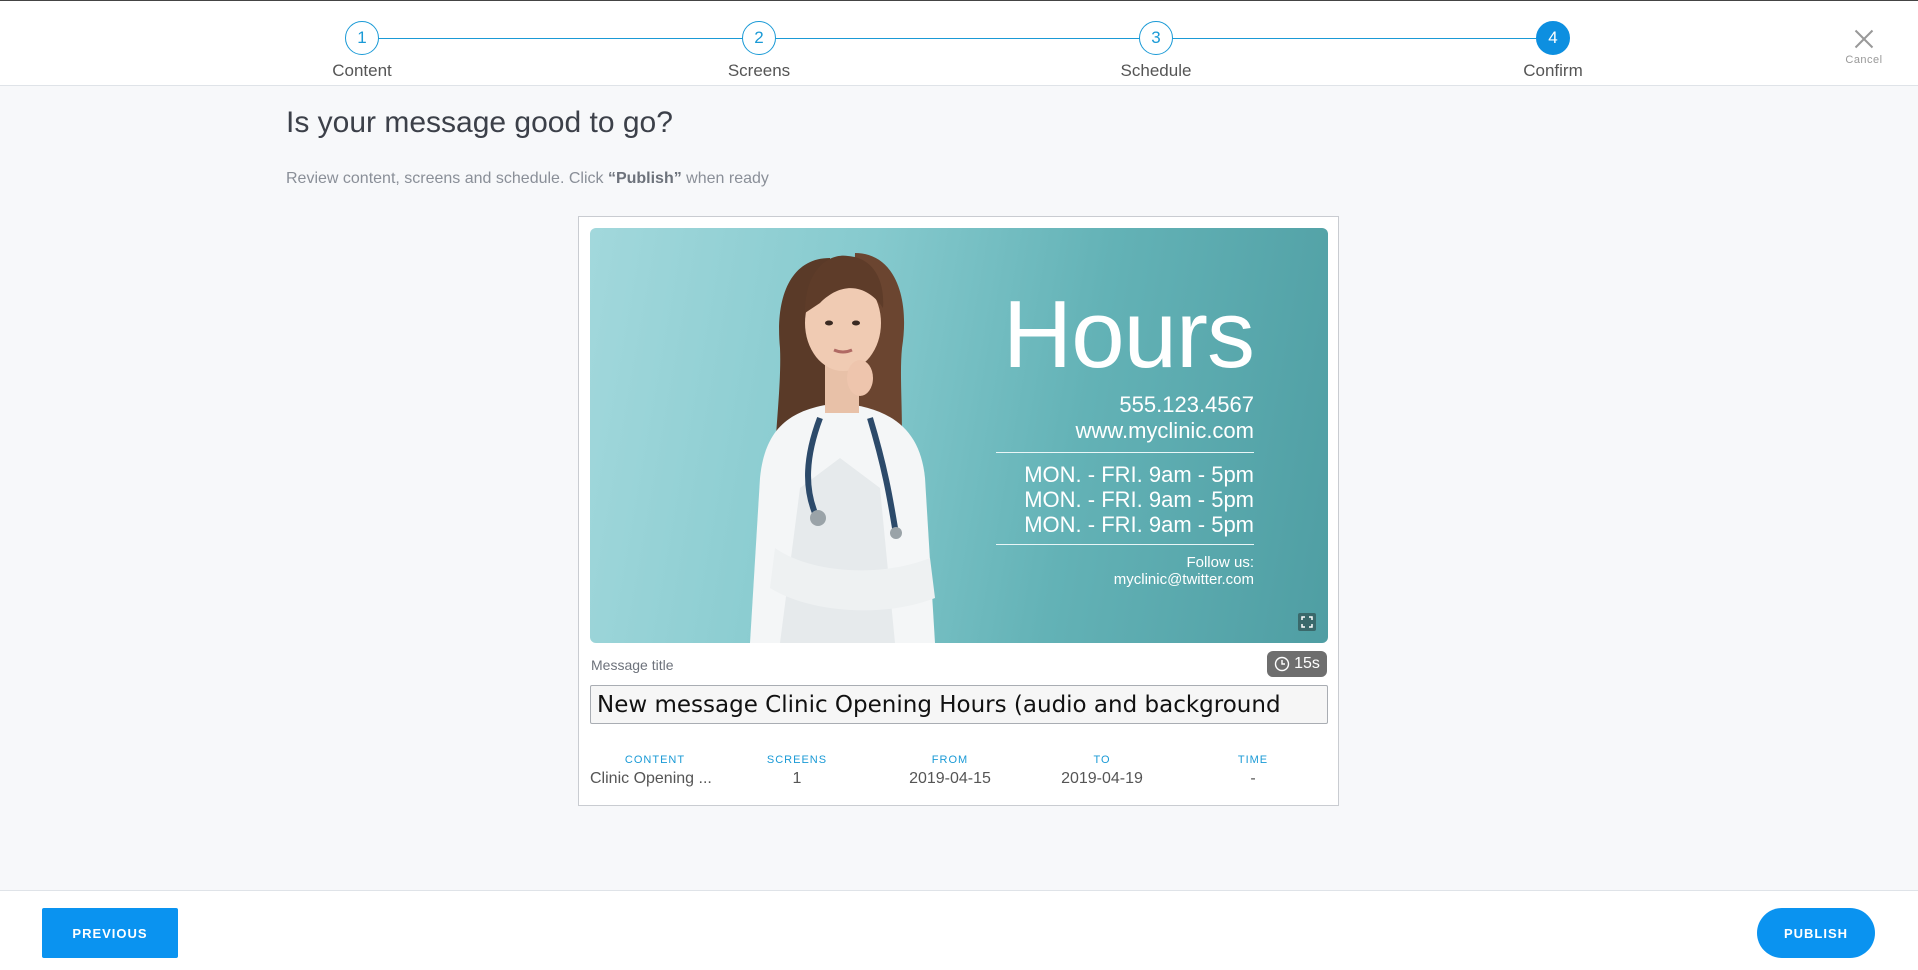  What do you see at coordinates (1183, 579) in the screenshot?
I see `promo-twitter: myclinic@twitter.com` at bounding box center [1183, 579].